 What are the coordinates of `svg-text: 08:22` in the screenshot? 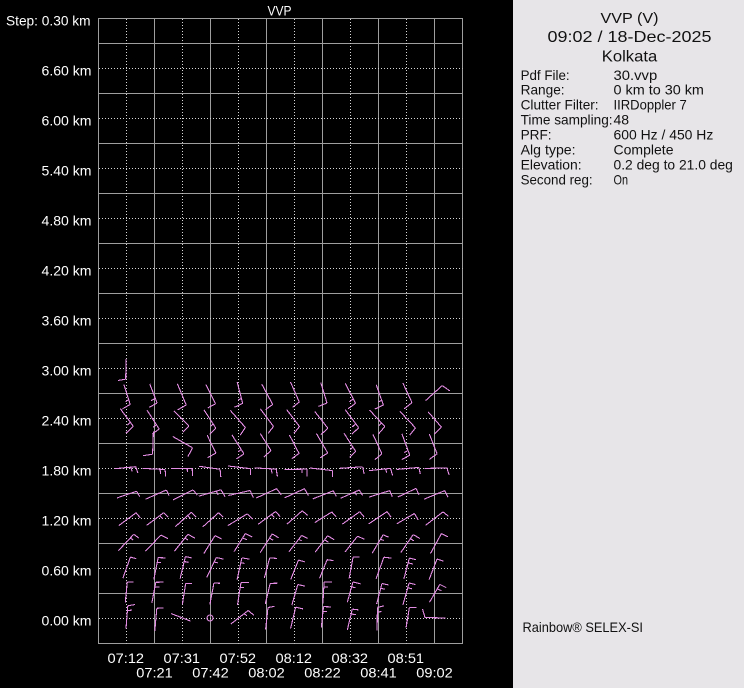 It's located at (322, 673).